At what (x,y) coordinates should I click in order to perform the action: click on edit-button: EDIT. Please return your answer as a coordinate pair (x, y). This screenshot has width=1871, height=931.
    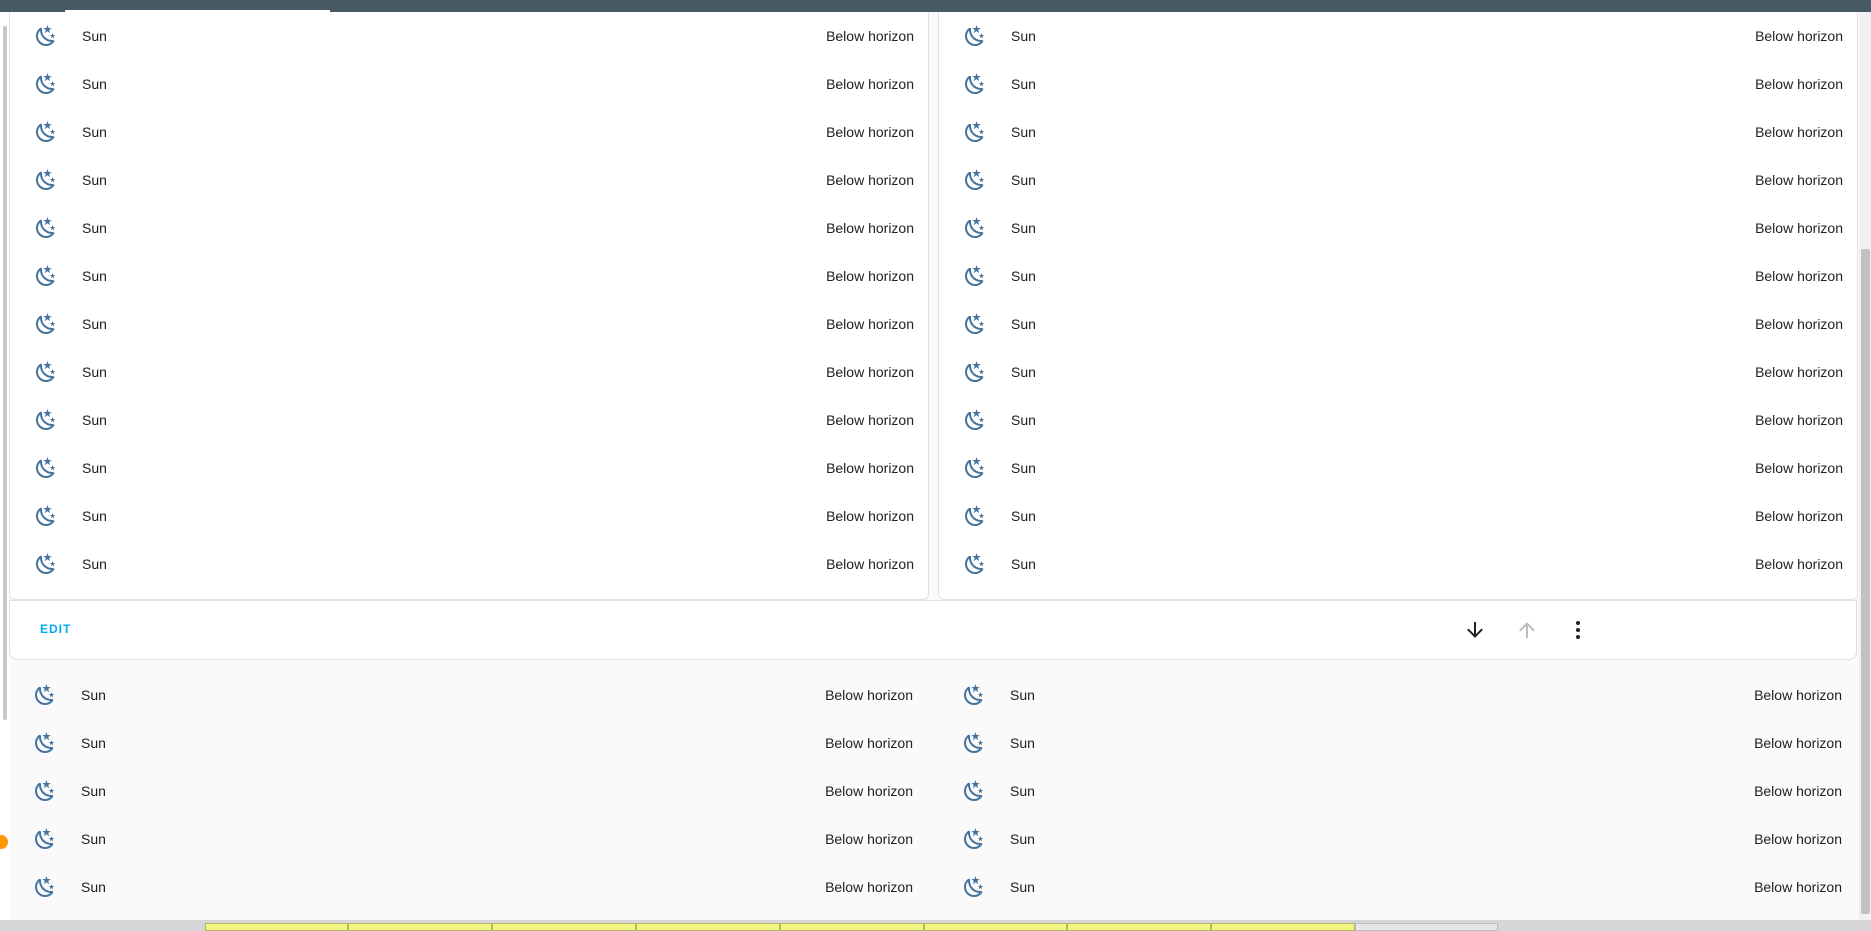
    Looking at the image, I should click on (55, 629).